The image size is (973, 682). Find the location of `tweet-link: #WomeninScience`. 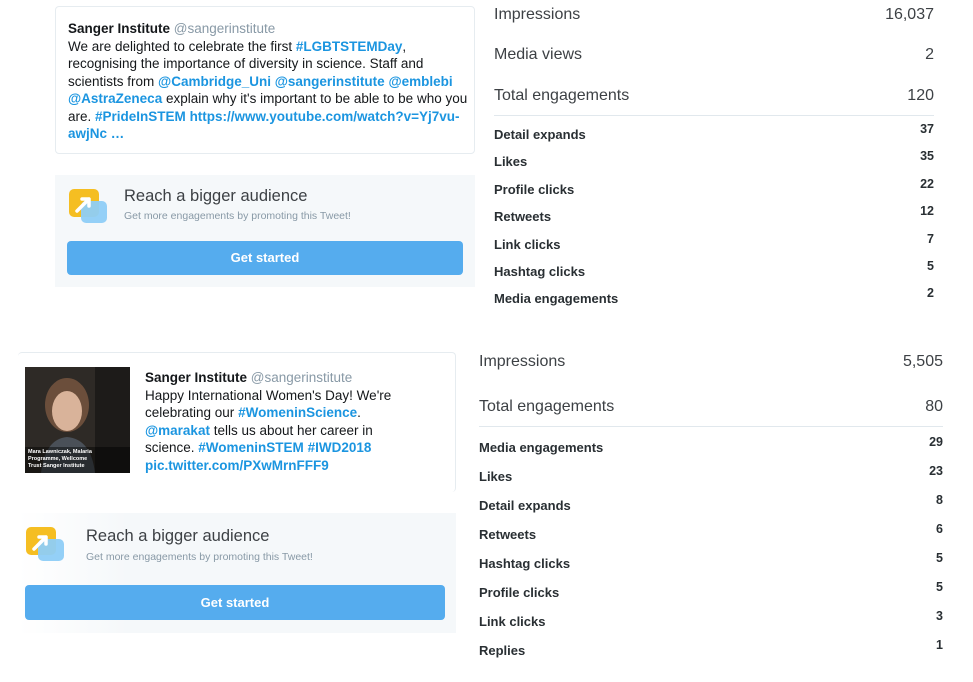

tweet-link: #WomeninScience is located at coordinates (297, 412).